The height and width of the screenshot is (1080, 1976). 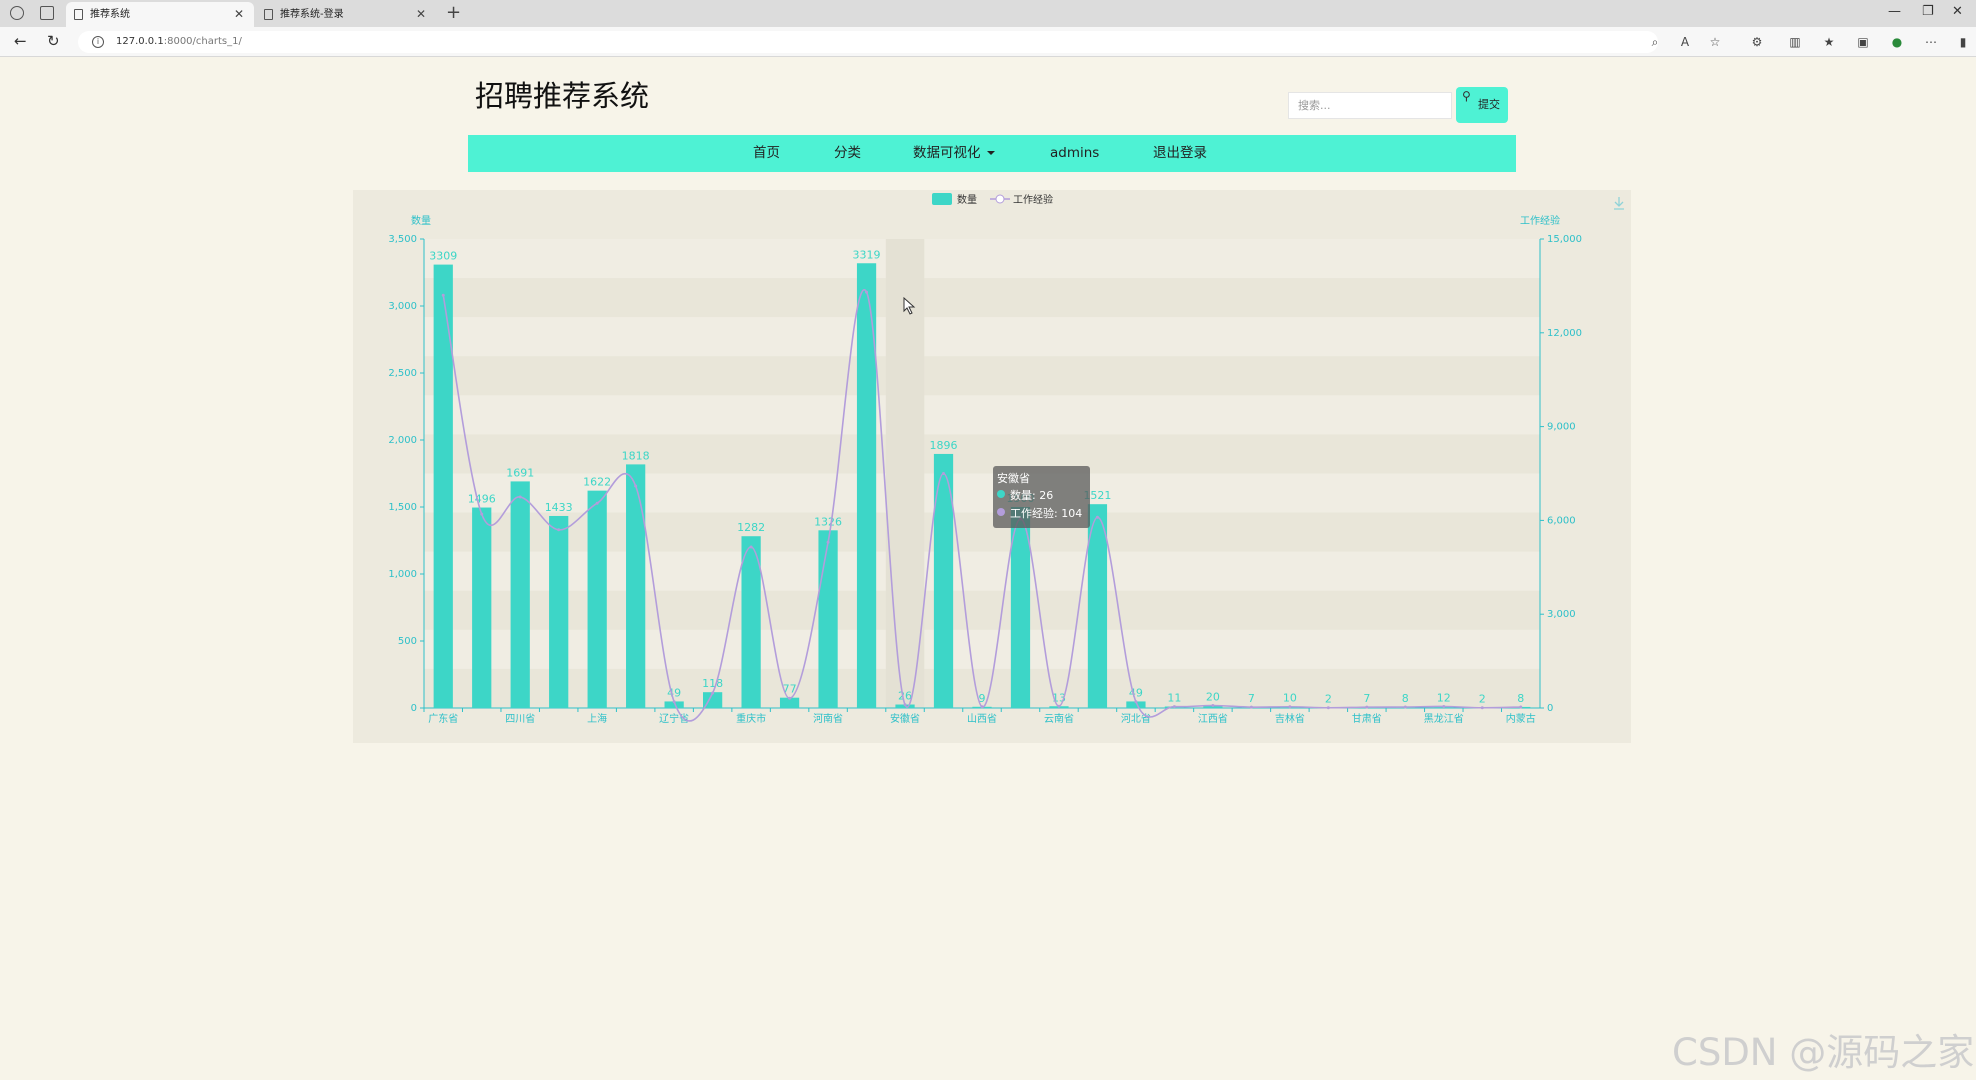 What do you see at coordinates (1795, 42) in the screenshot?
I see `split-screen-icon: ▥` at bounding box center [1795, 42].